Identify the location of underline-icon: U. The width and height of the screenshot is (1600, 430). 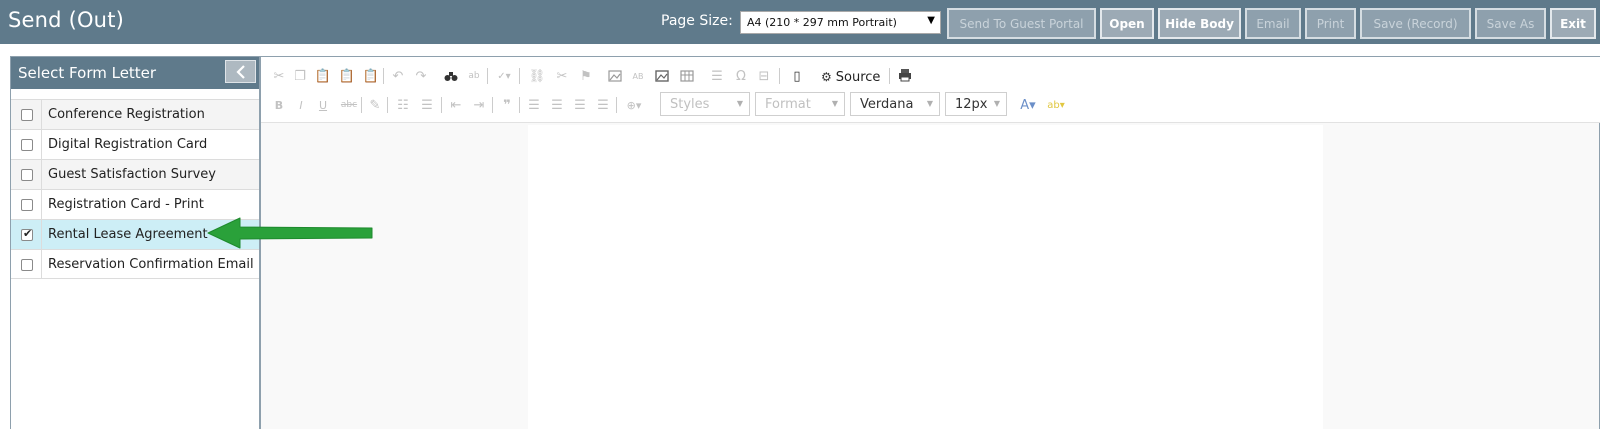
(323, 105).